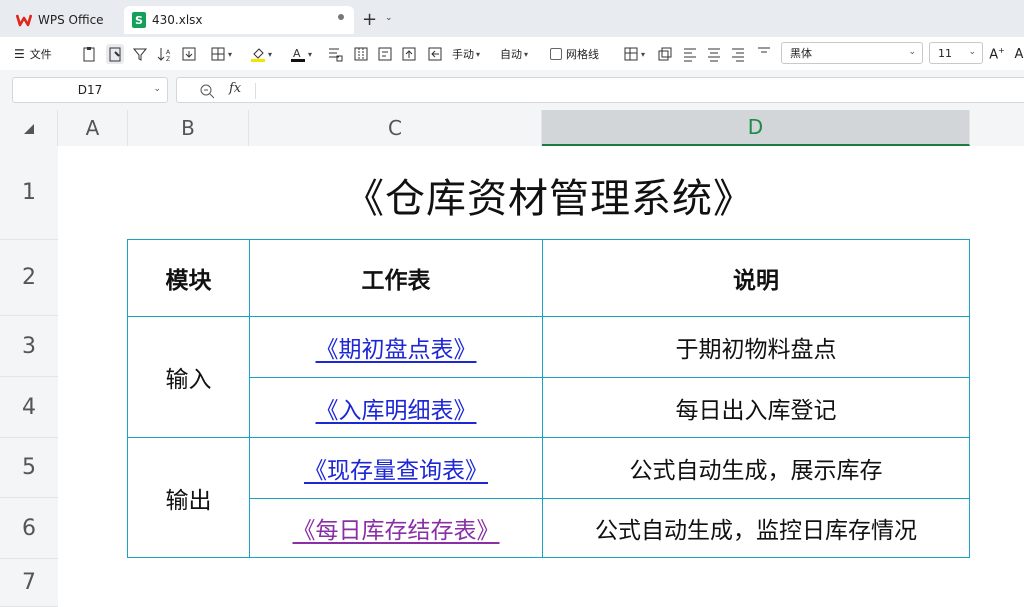 Image resolution: width=1024 pixels, height=607 pixels. I want to click on hamburger-icon: ☰, so click(19, 54).